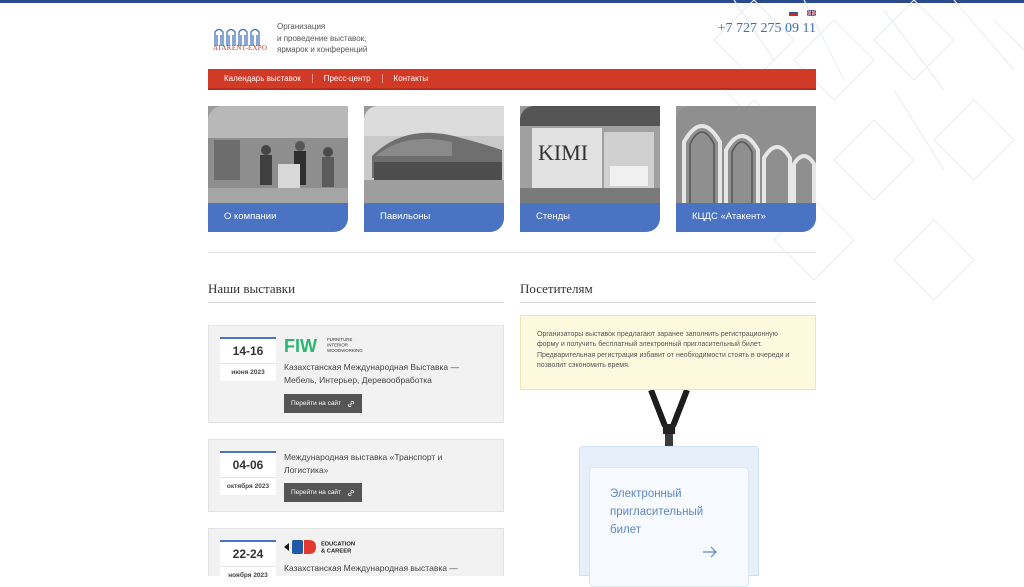 This screenshot has height=587, width=1024. What do you see at coordinates (278, 154) in the screenshot?
I see `tile-about-image` at bounding box center [278, 154].